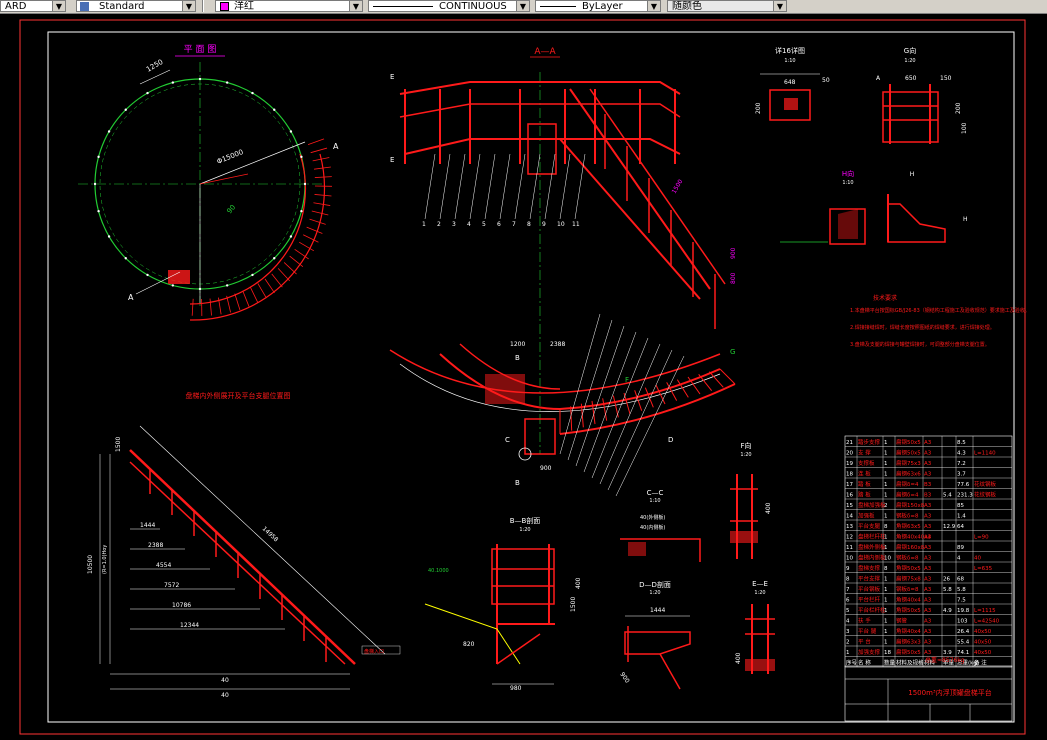  Describe the element at coordinates (960, 580) in the screenshot. I see `bom-cell: 68` at that location.